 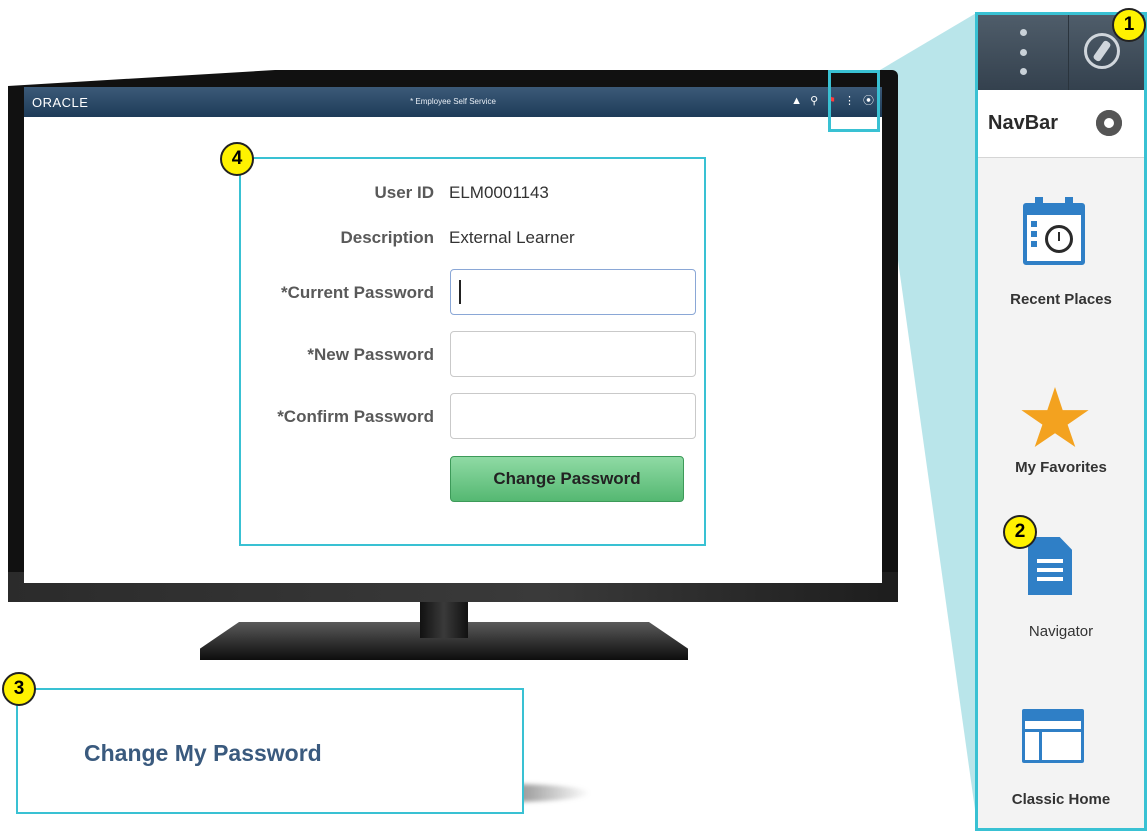 I want to click on description-label: Description, so click(x=387, y=237).